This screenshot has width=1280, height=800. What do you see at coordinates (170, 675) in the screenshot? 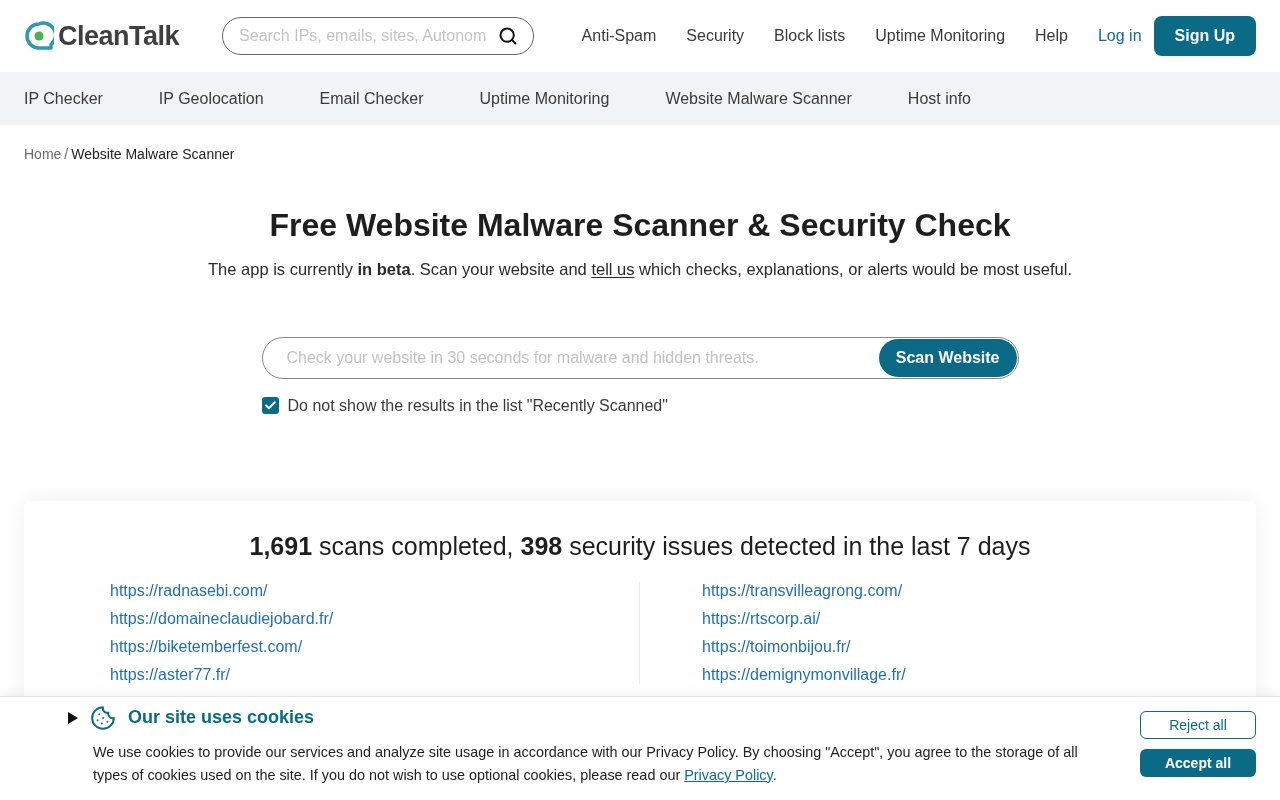
I see `scanned-site-link: https://aster77.fr/` at bounding box center [170, 675].